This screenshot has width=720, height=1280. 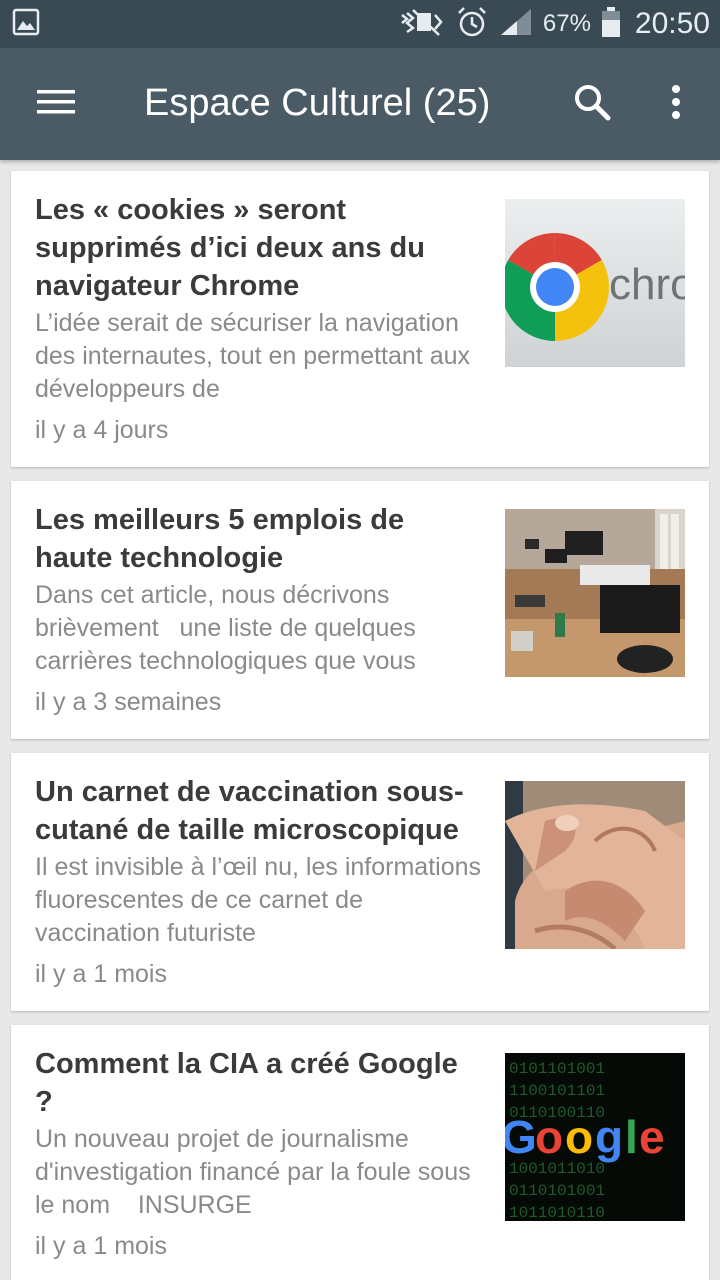 What do you see at coordinates (631, 1137) in the screenshot?
I see `svg-text: l` at bounding box center [631, 1137].